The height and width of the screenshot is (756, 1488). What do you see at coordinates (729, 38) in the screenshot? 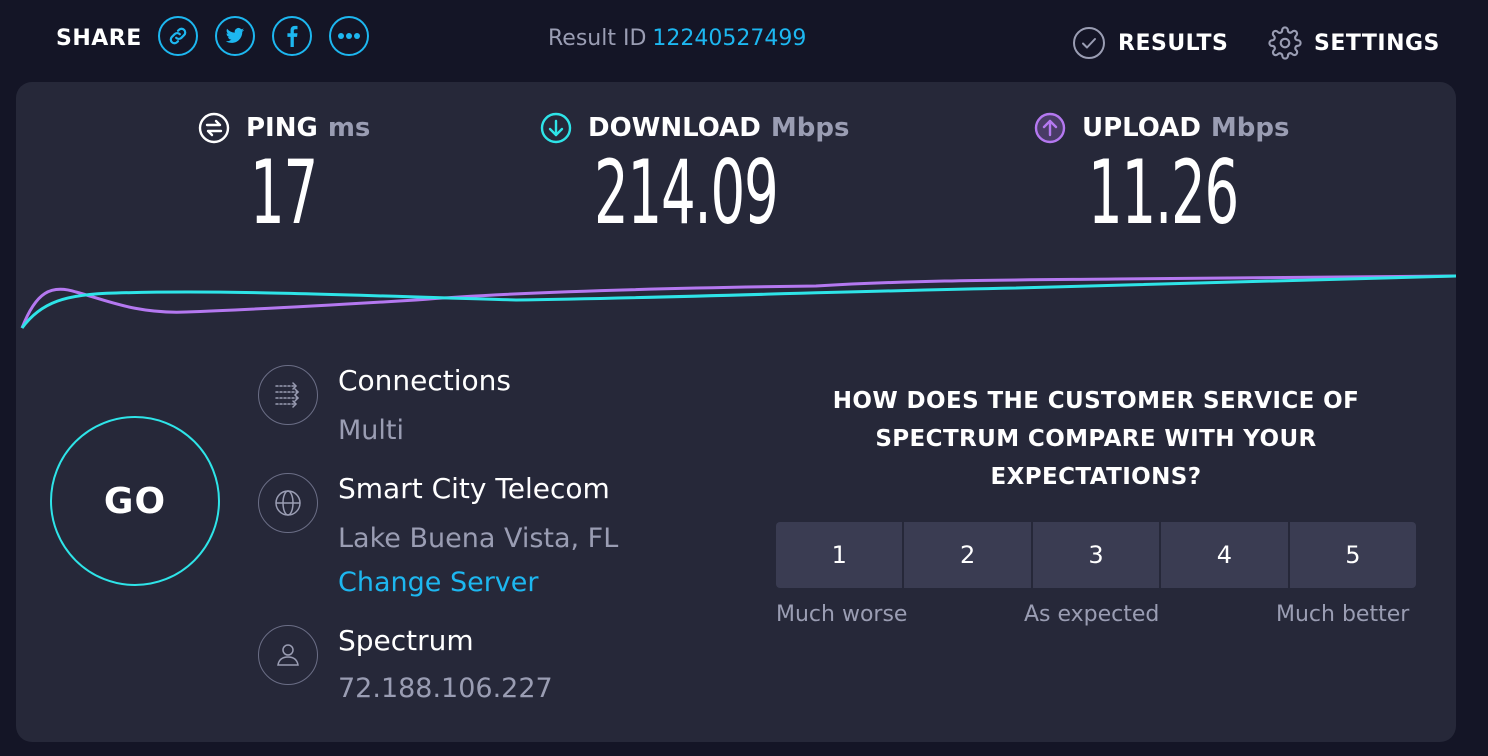
I see `result-id-value: 12240527499` at bounding box center [729, 38].